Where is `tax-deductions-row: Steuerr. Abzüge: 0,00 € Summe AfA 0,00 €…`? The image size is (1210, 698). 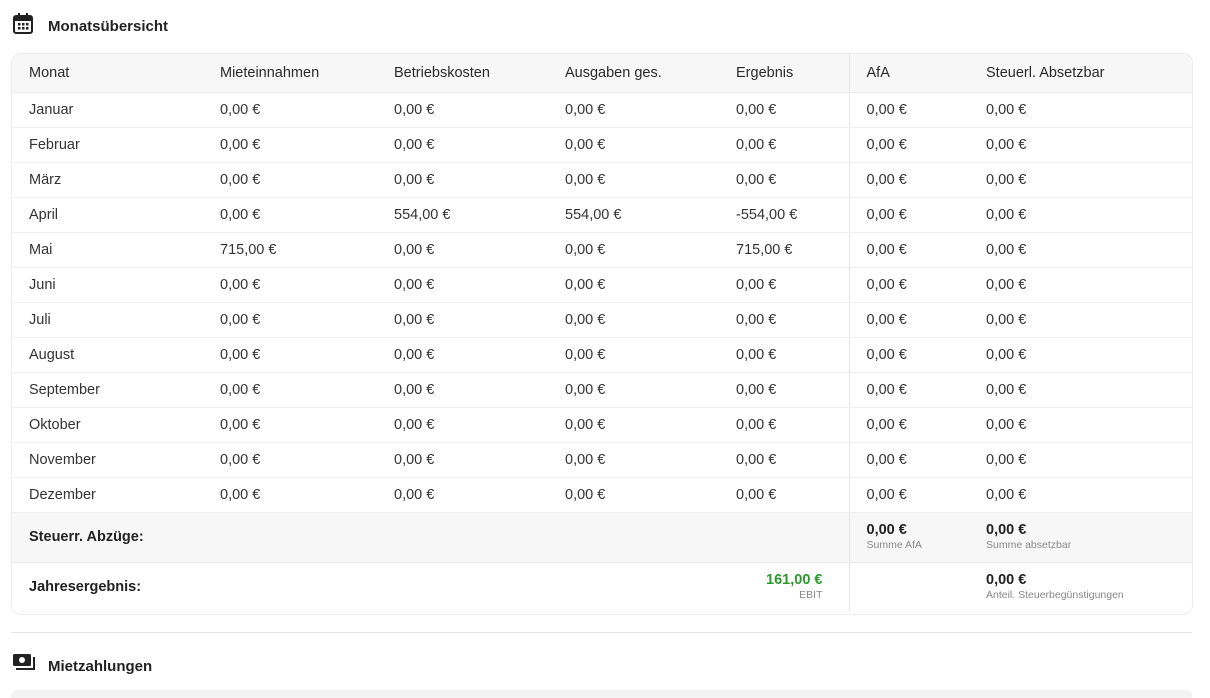 tax-deductions-row: Steuerr. Abzüge: 0,00 € Summe AfA 0,00 €… is located at coordinates (602, 537).